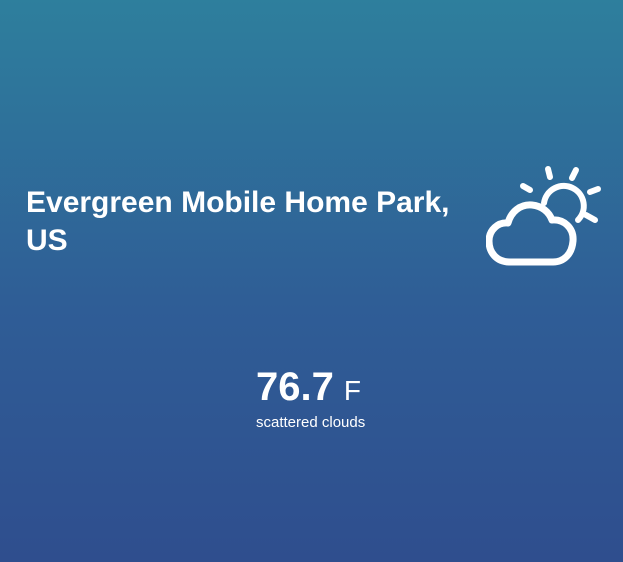 The width and height of the screenshot is (623, 562). I want to click on temperature-block: 76.7 F scattered clouds, so click(356, 397).